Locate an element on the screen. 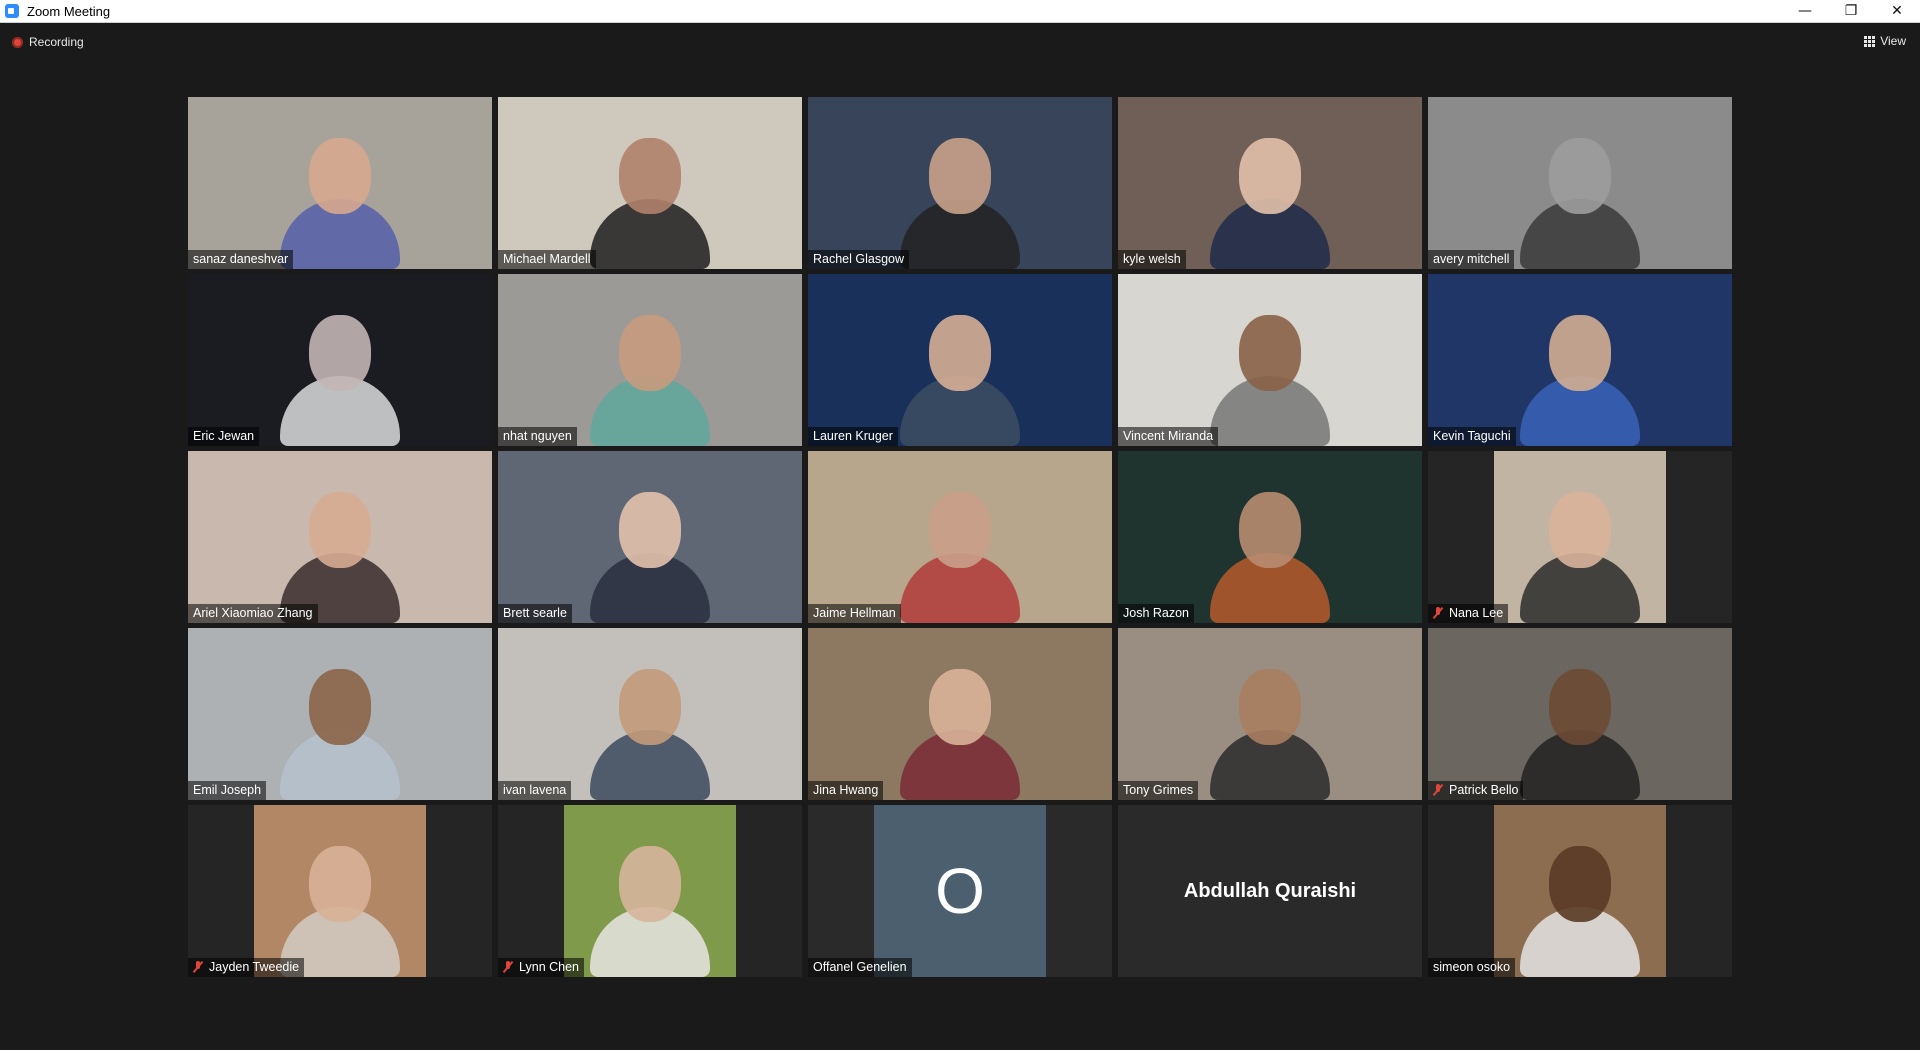  participant-tile: Emil Joseph is located at coordinates (340, 714).